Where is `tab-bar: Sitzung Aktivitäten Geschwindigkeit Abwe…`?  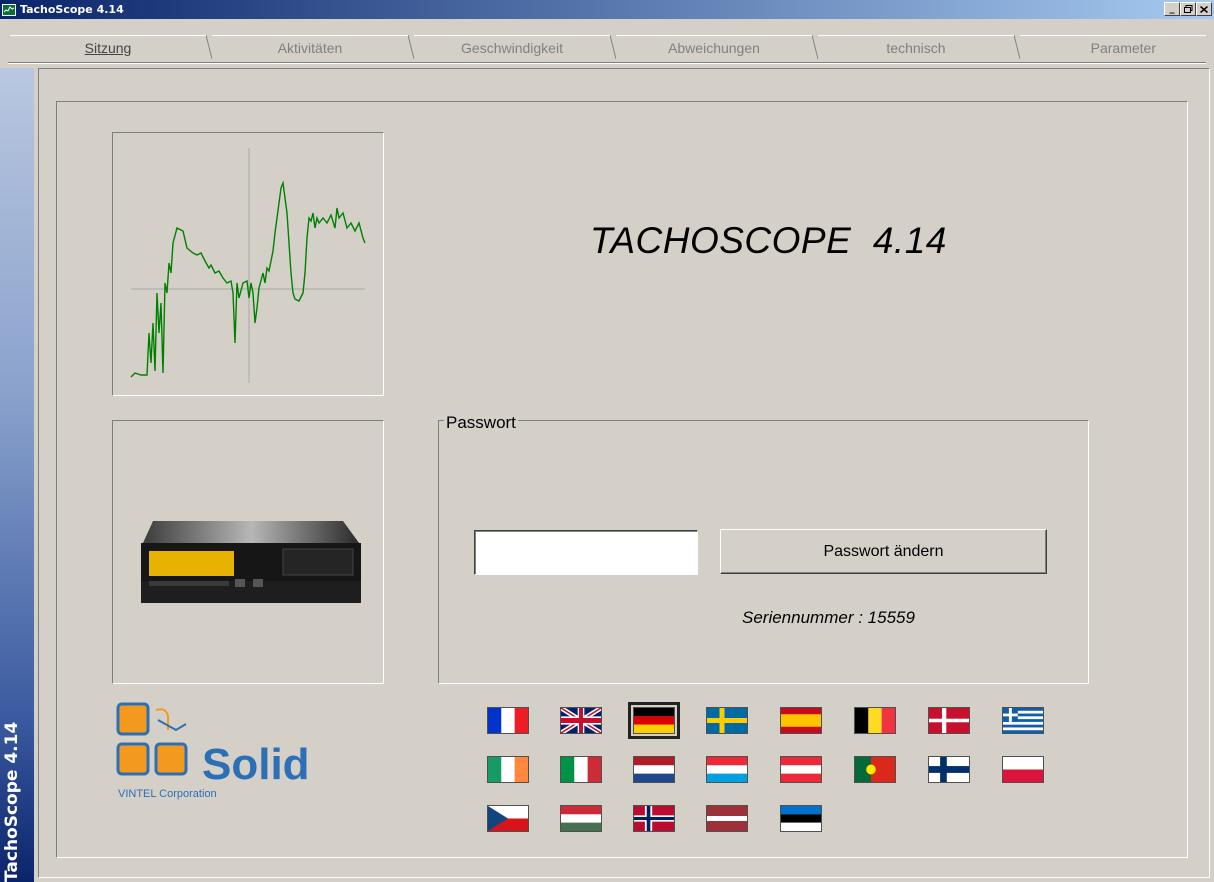 tab-bar: Sitzung Aktivitäten Geschwindigkeit Abwe… is located at coordinates (607, 44).